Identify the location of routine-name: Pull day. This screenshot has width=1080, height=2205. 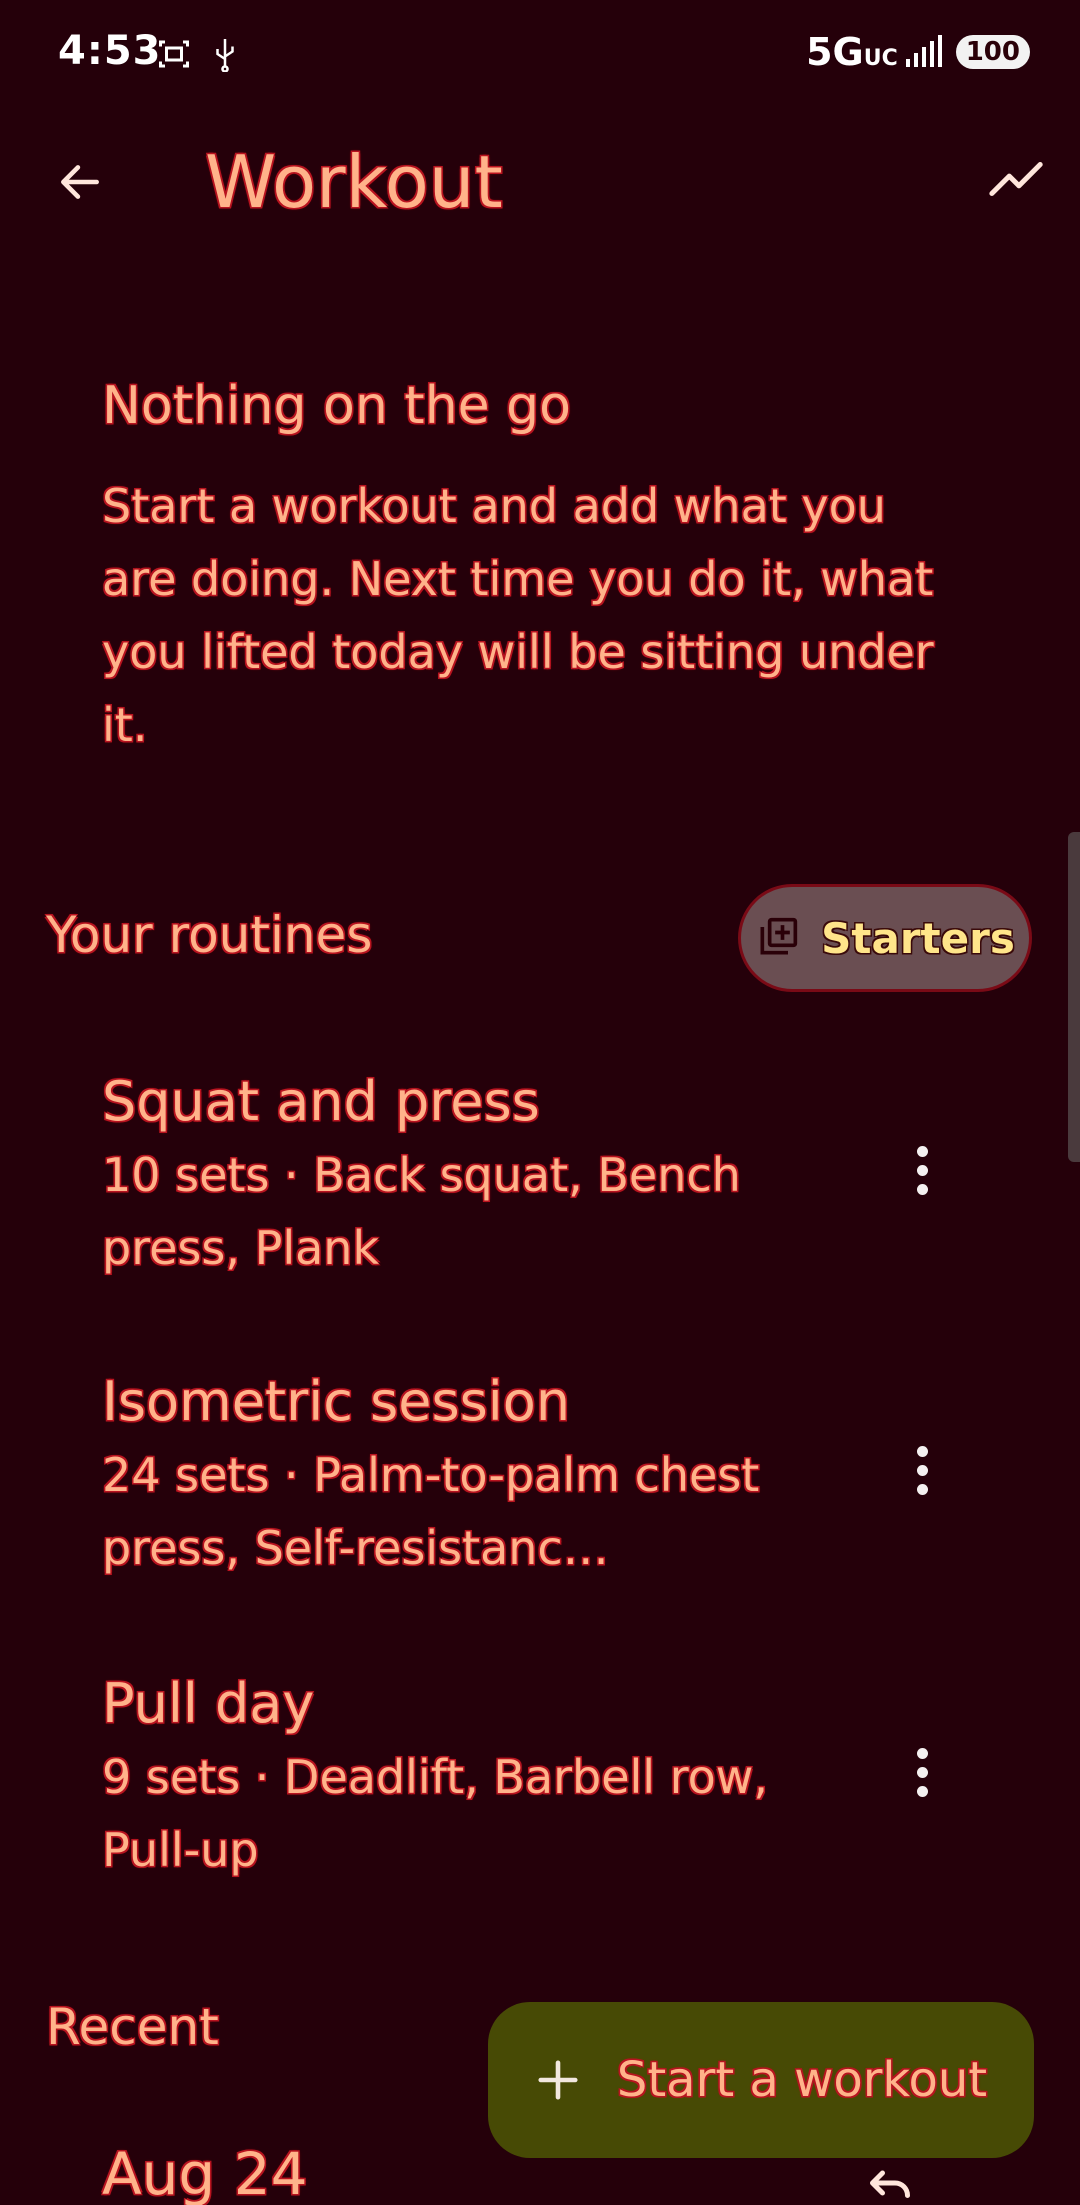
(208, 1703).